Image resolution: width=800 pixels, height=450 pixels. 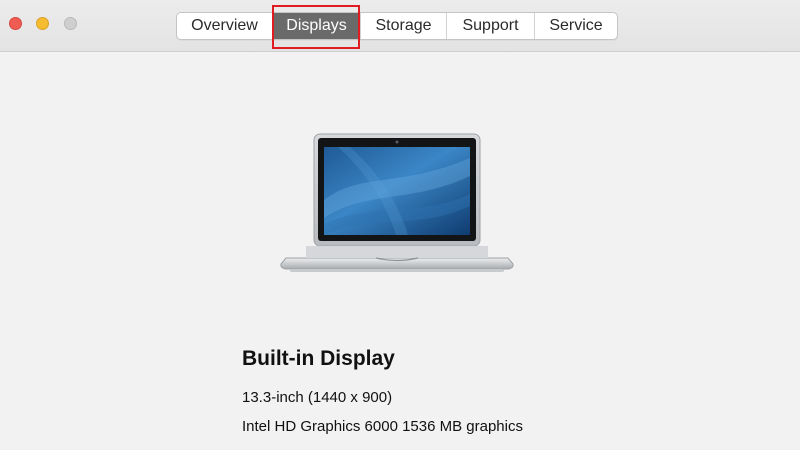 What do you see at coordinates (15, 23) in the screenshot?
I see `close-button` at bounding box center [15, 23].